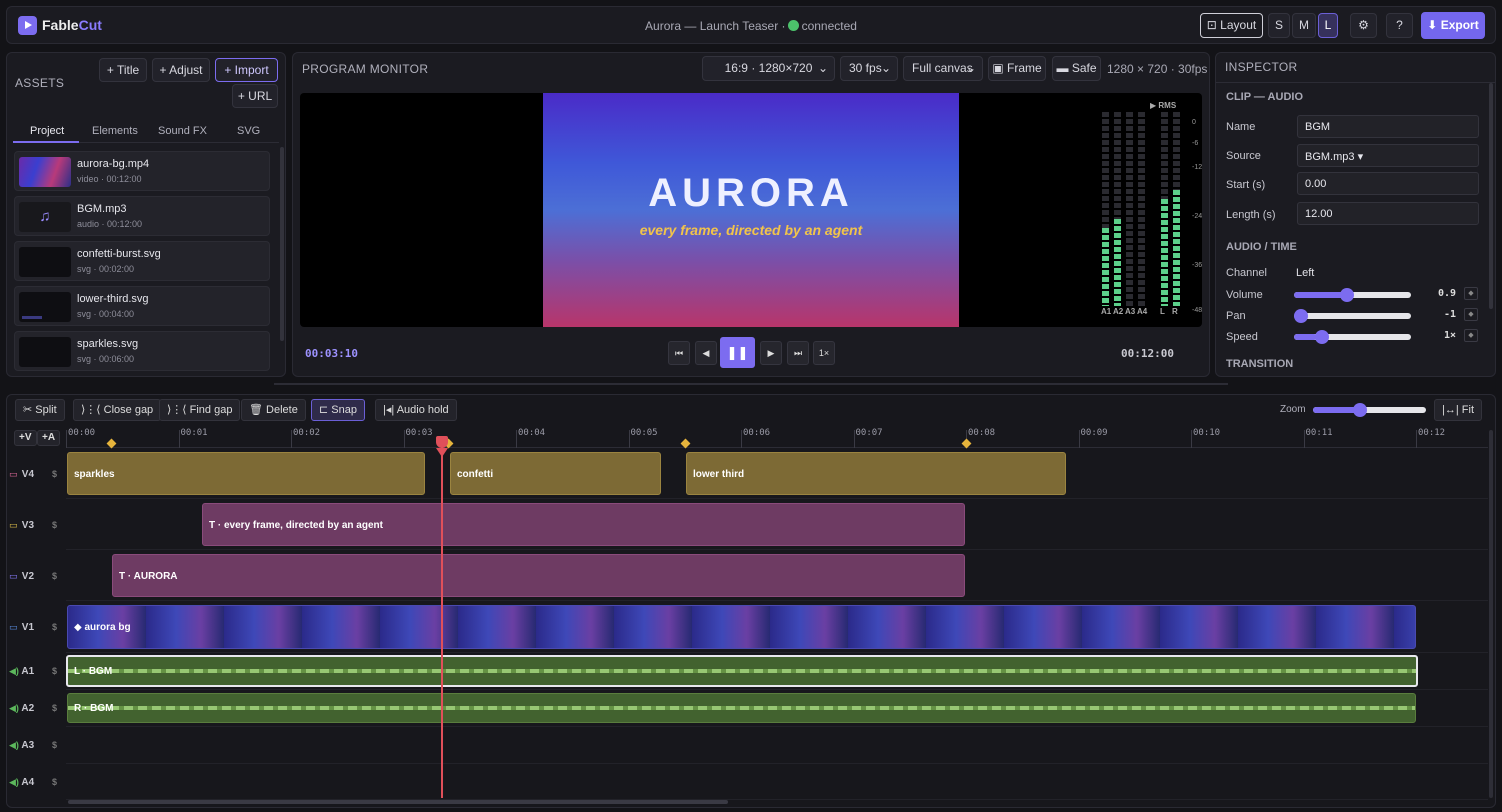 Image resolution: width=1502 pixels, height=812 pixels. I want to click on safe-button: ▬ Safe, so click(1076, 68).